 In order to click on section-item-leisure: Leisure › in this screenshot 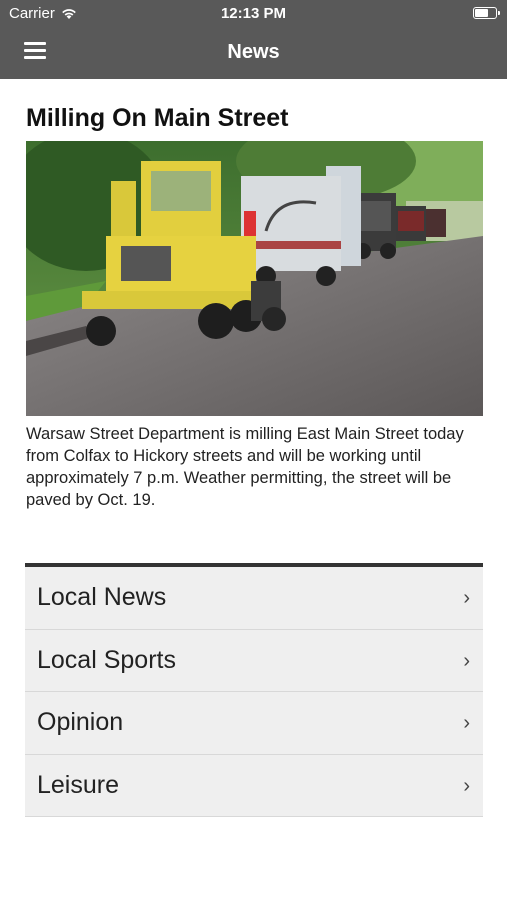, I will do `click(254, 785)`.